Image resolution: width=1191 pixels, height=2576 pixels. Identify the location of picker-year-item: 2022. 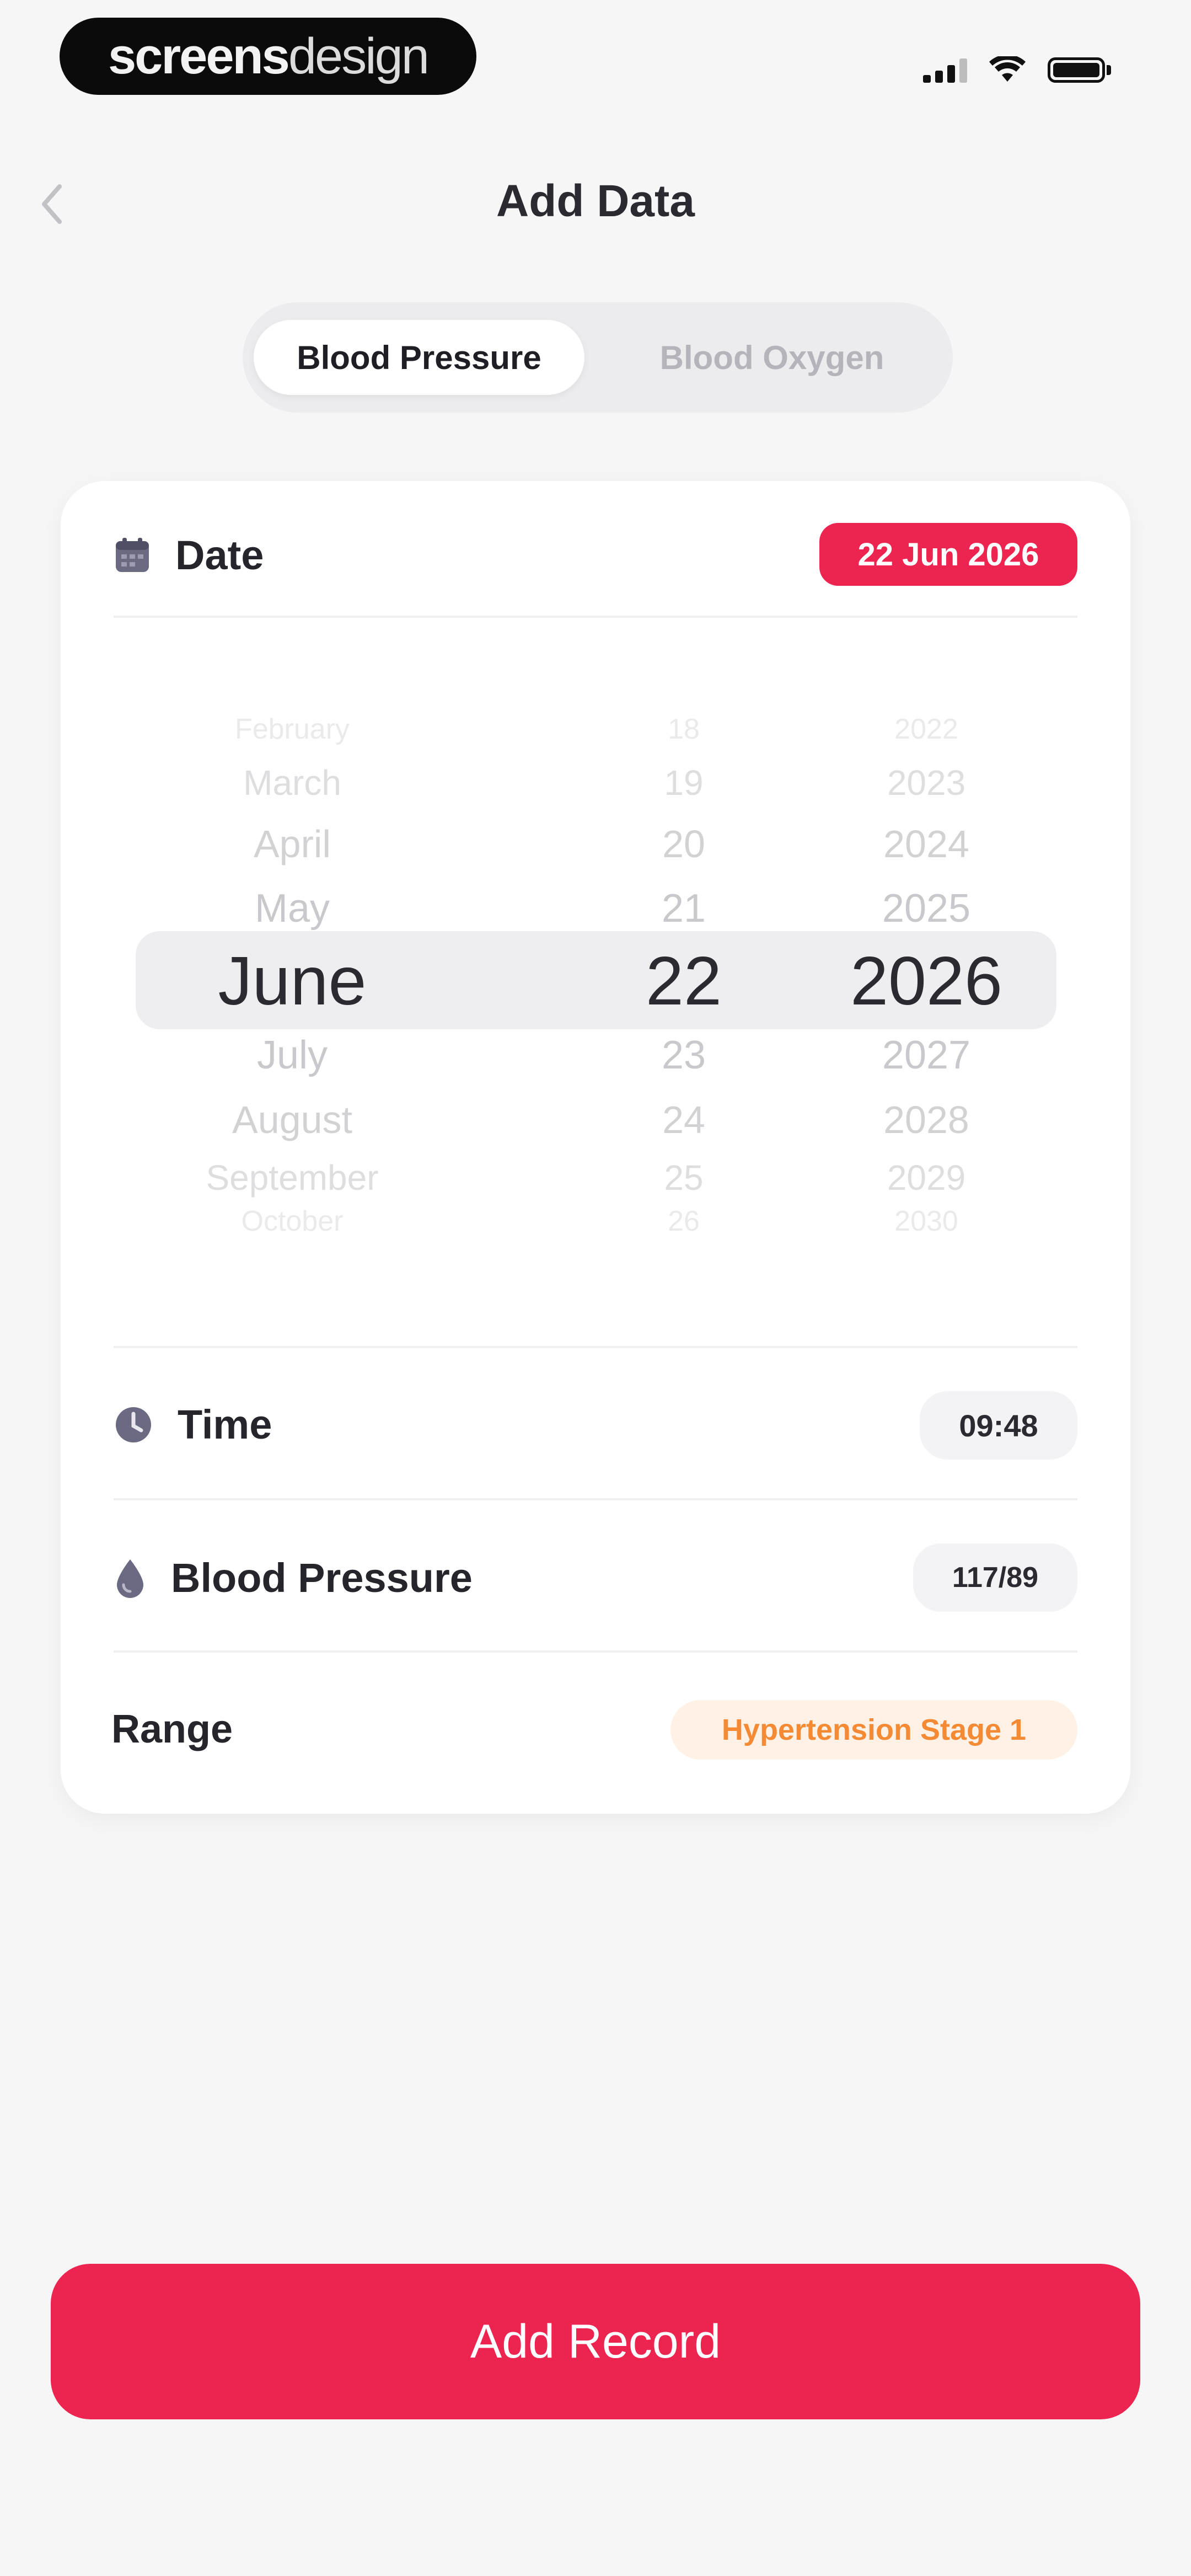
(927, 729).